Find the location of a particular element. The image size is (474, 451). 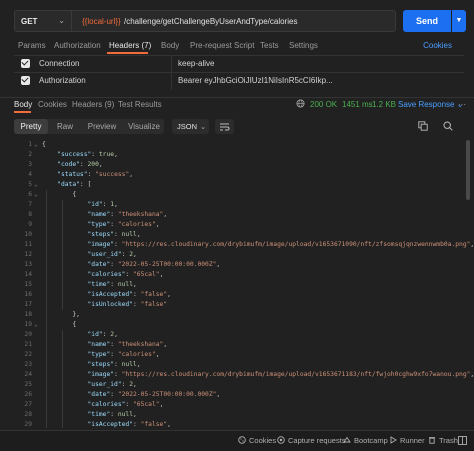

send-button: Send is located at coordinates (427, 21).